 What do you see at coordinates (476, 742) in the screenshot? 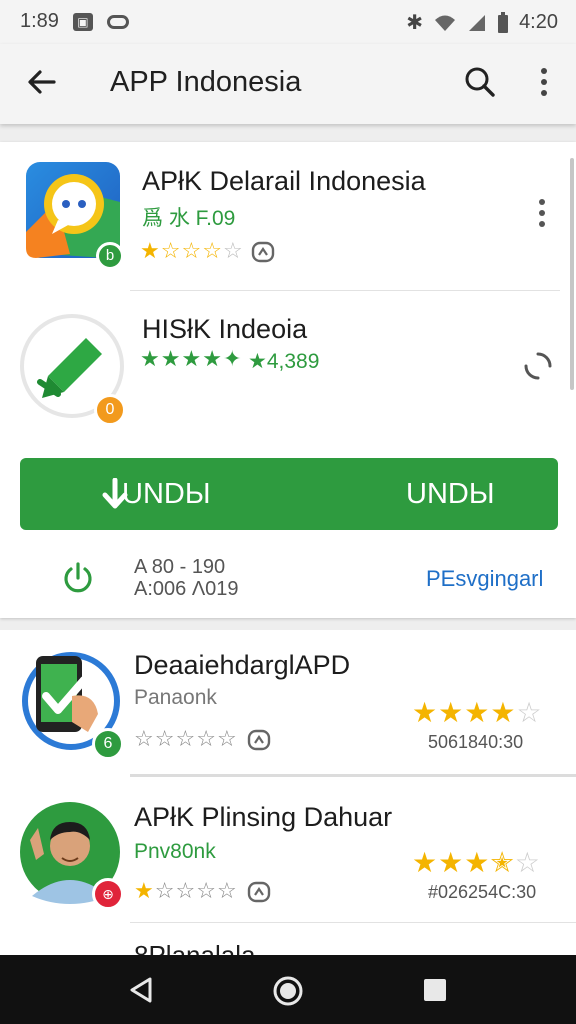
I see `download-count: 5061840:30` at bounding box center [476, 742].